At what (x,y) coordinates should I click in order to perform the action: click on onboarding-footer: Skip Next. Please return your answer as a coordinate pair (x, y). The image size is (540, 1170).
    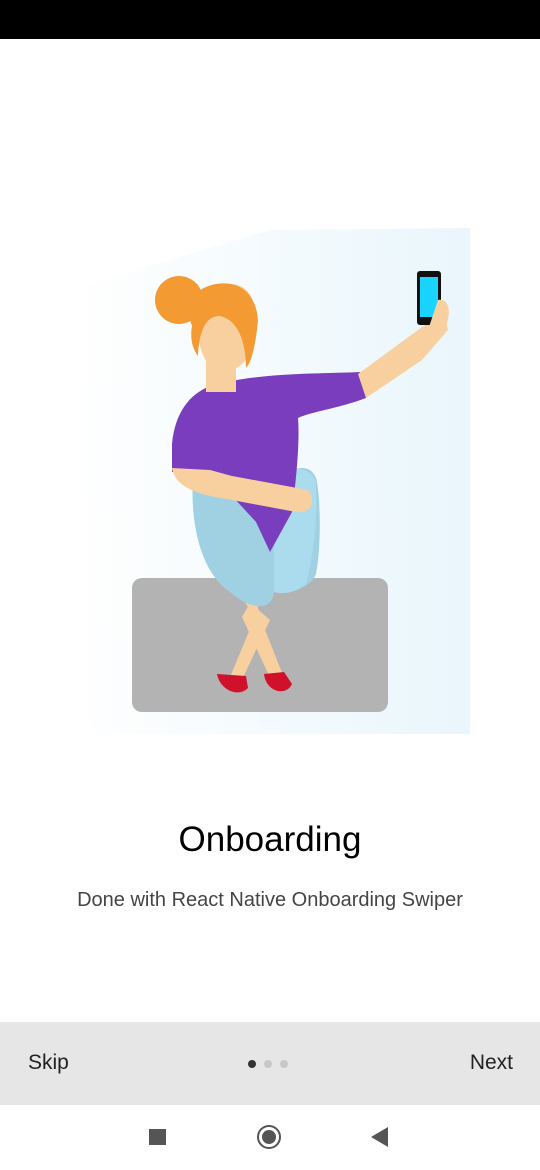
    Looking at the image, I should click on (270, 1063).